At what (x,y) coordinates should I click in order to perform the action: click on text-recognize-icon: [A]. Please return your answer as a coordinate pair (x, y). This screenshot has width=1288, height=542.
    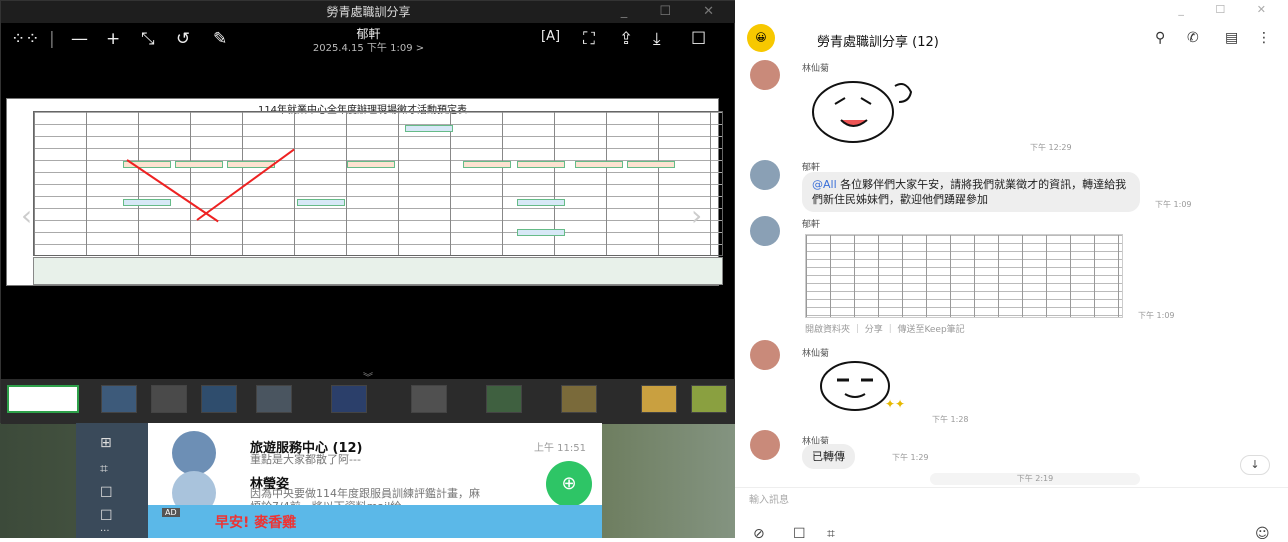
    Looking at the image, I should click on (550, 36).